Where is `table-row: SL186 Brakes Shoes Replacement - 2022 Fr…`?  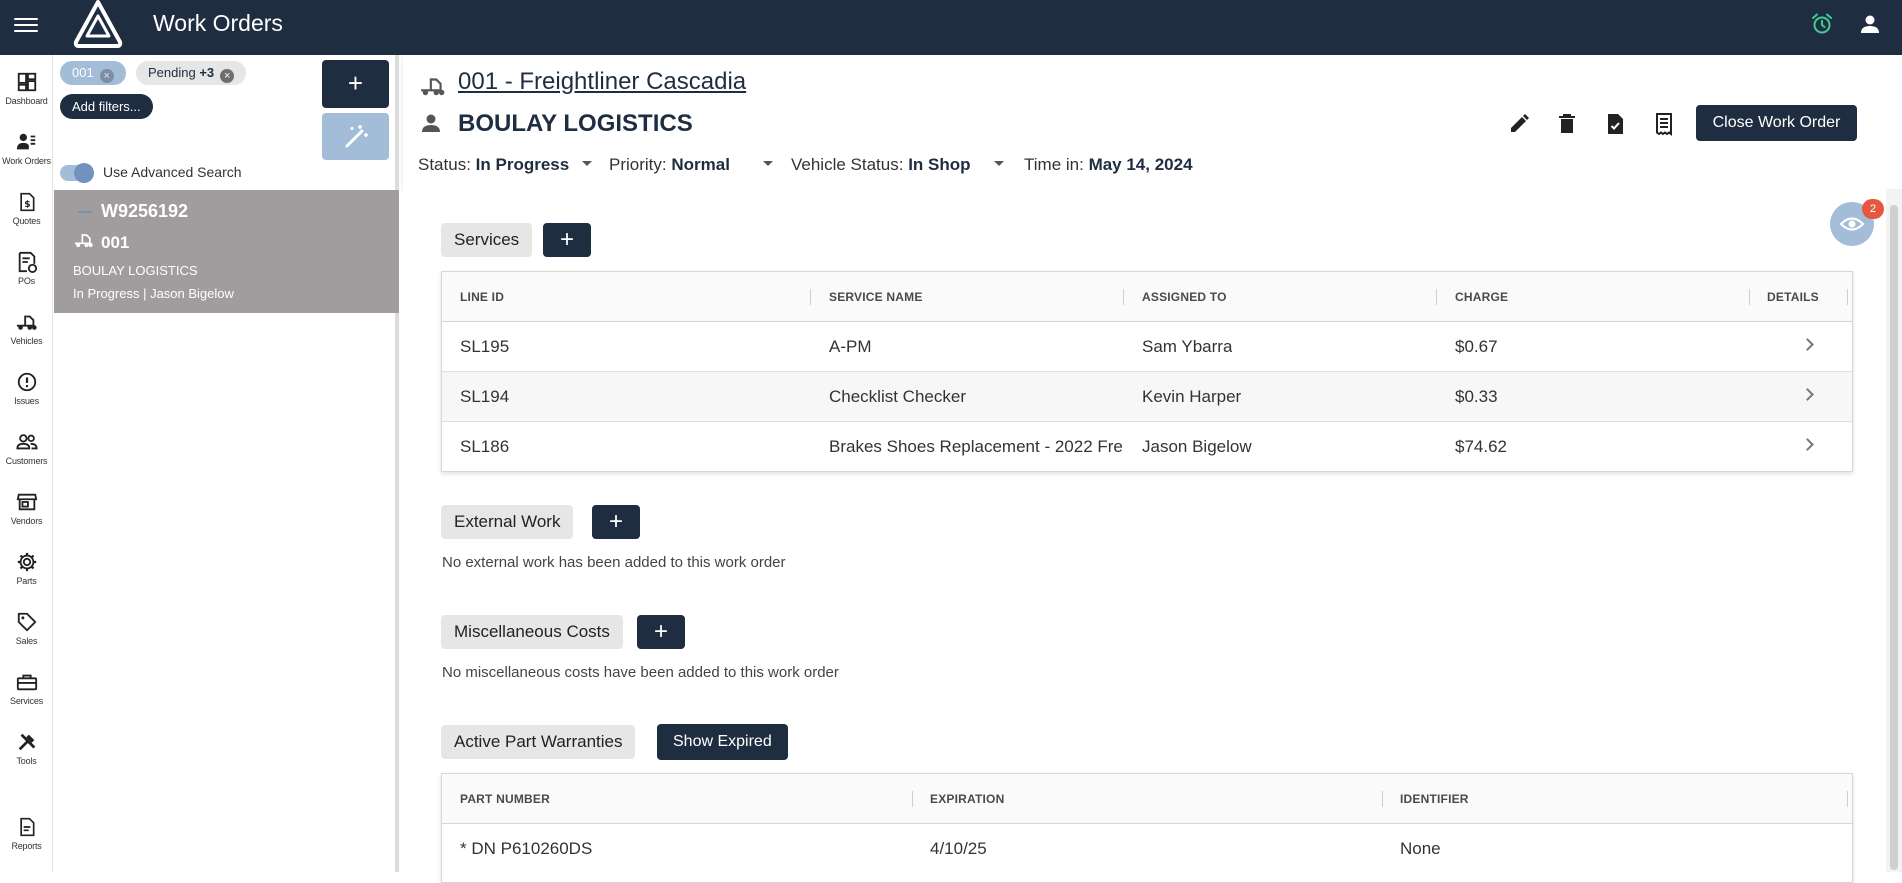 table-row: SL186 Brakes Shoes Replacement - 2022 Fr… is located at coordinates (1147, 447).